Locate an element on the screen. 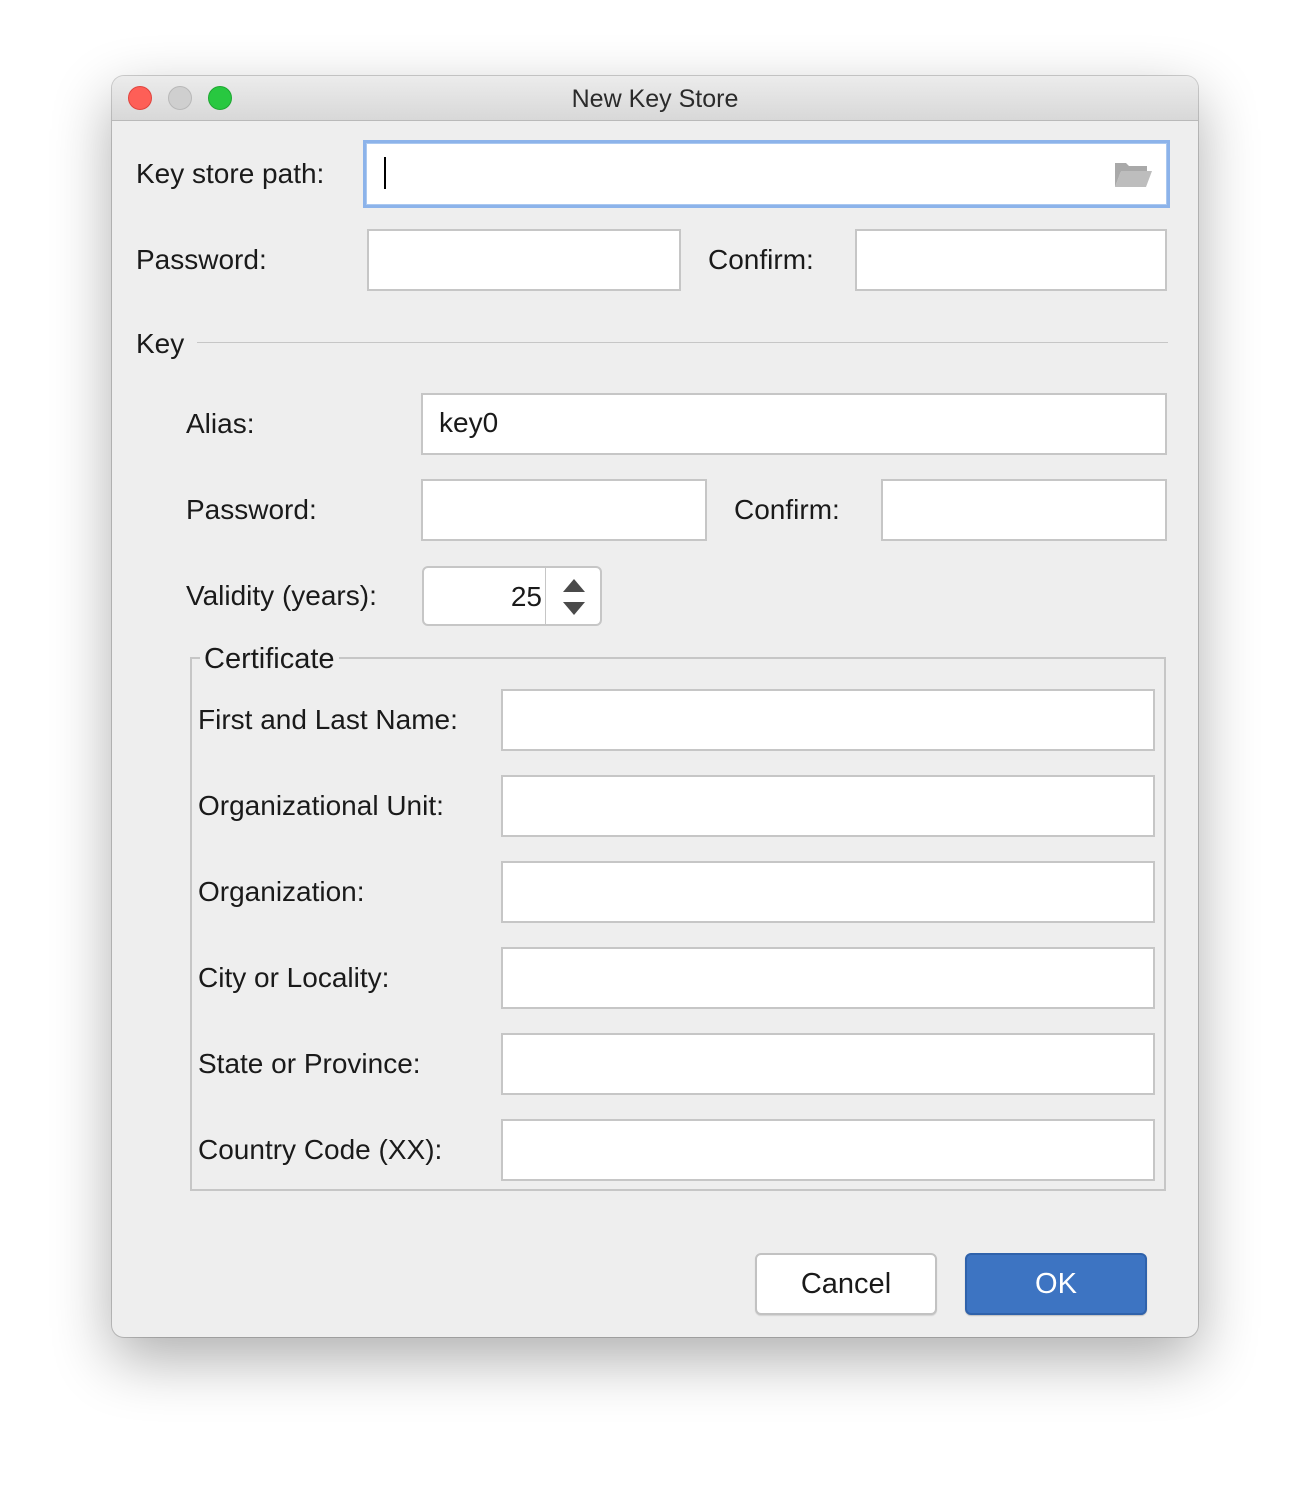 The width and height of the screenshot is (1310, 1486). arrow-down-icon is located at coordinates (574, 608).